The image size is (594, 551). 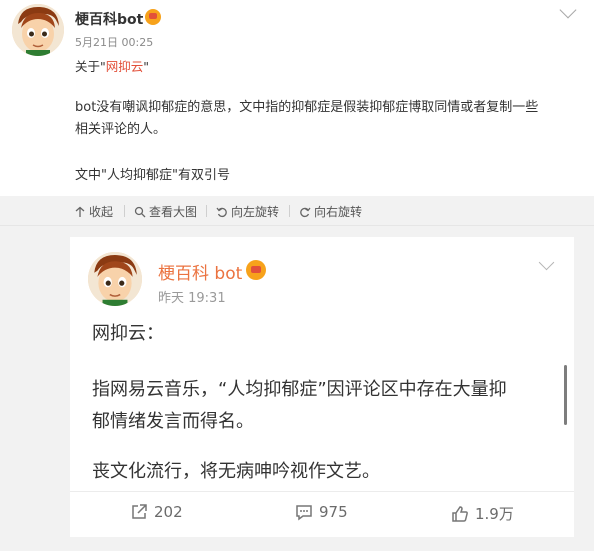 I want to click on scrollbar, so click(x=565, y=395).